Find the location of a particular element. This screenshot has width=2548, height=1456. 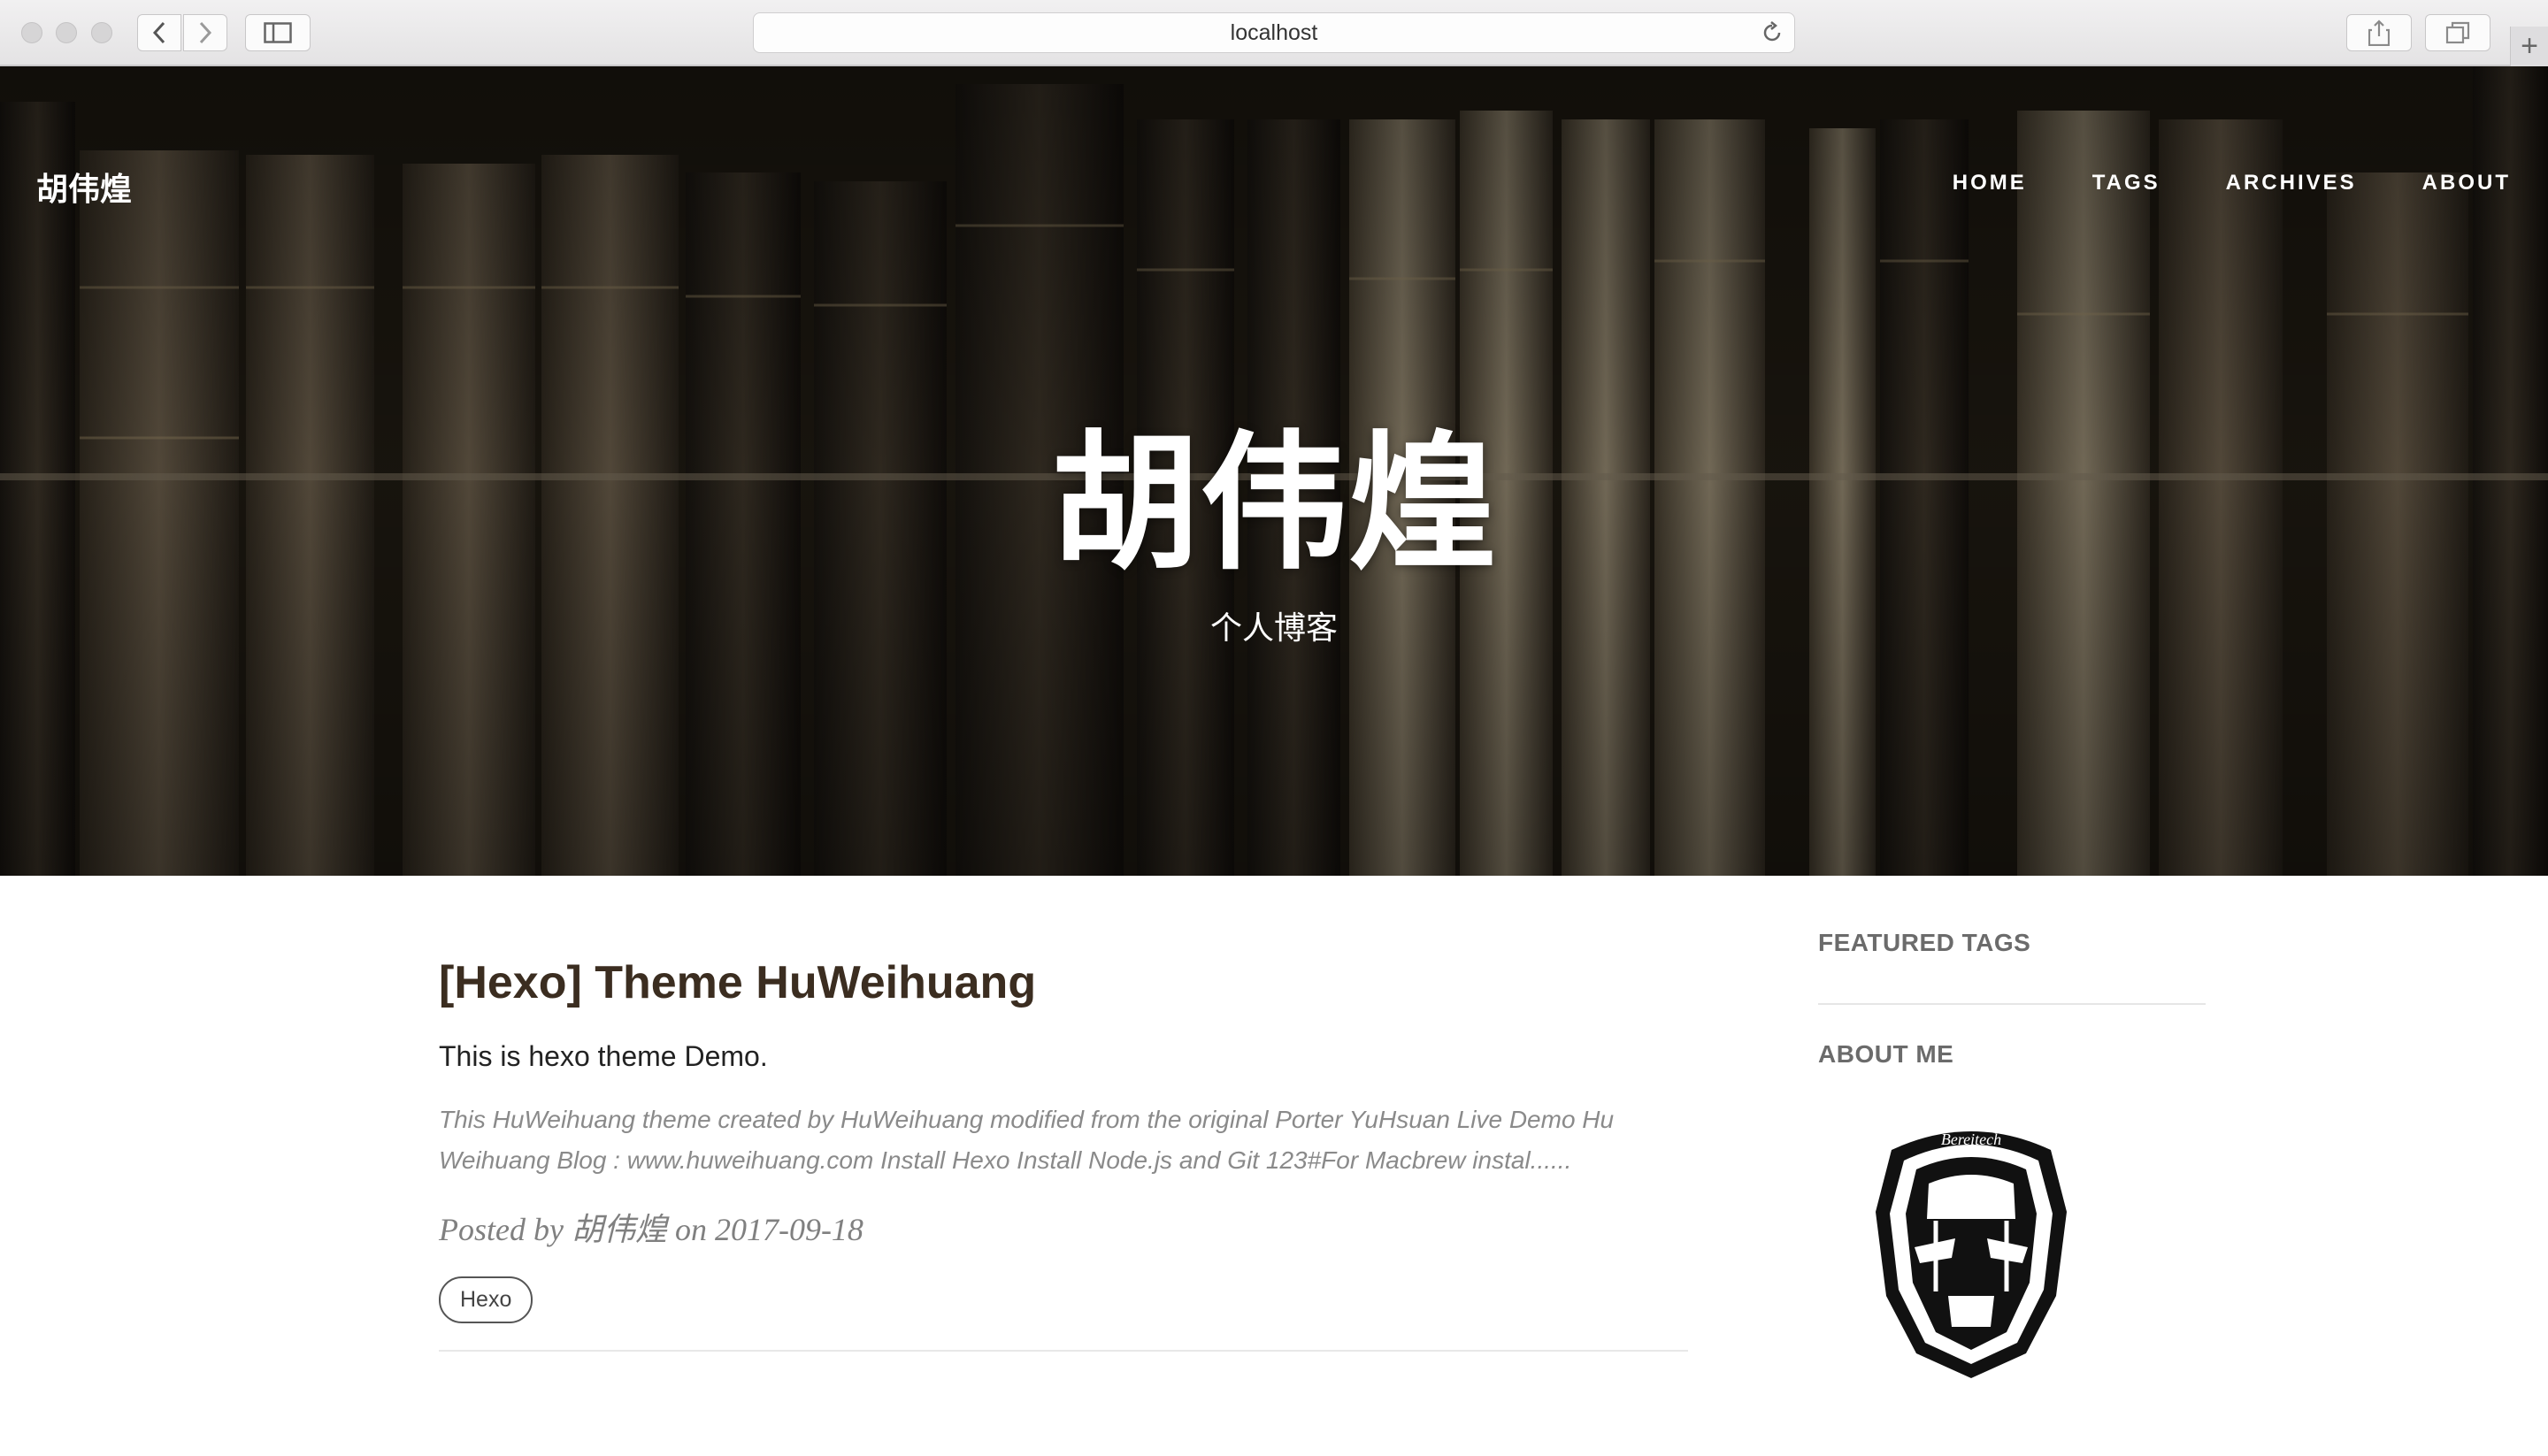

forward-icon is located at coordinates (205, 32).